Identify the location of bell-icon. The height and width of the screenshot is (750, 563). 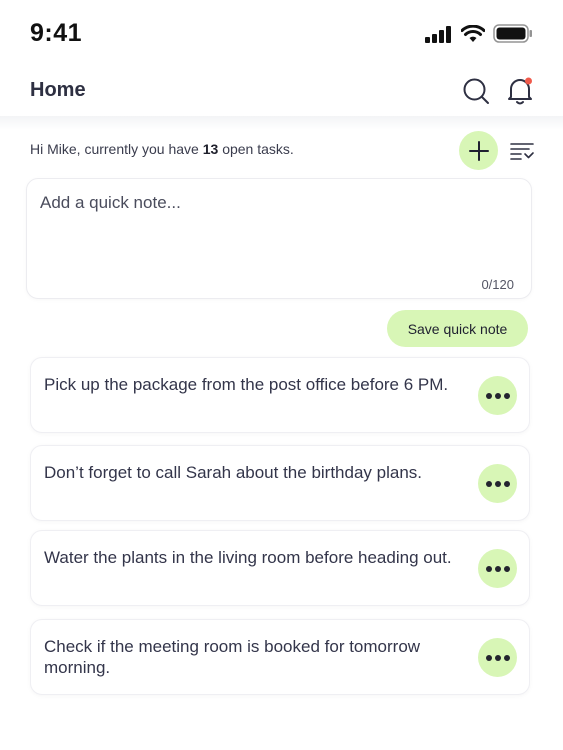
(520, 91).